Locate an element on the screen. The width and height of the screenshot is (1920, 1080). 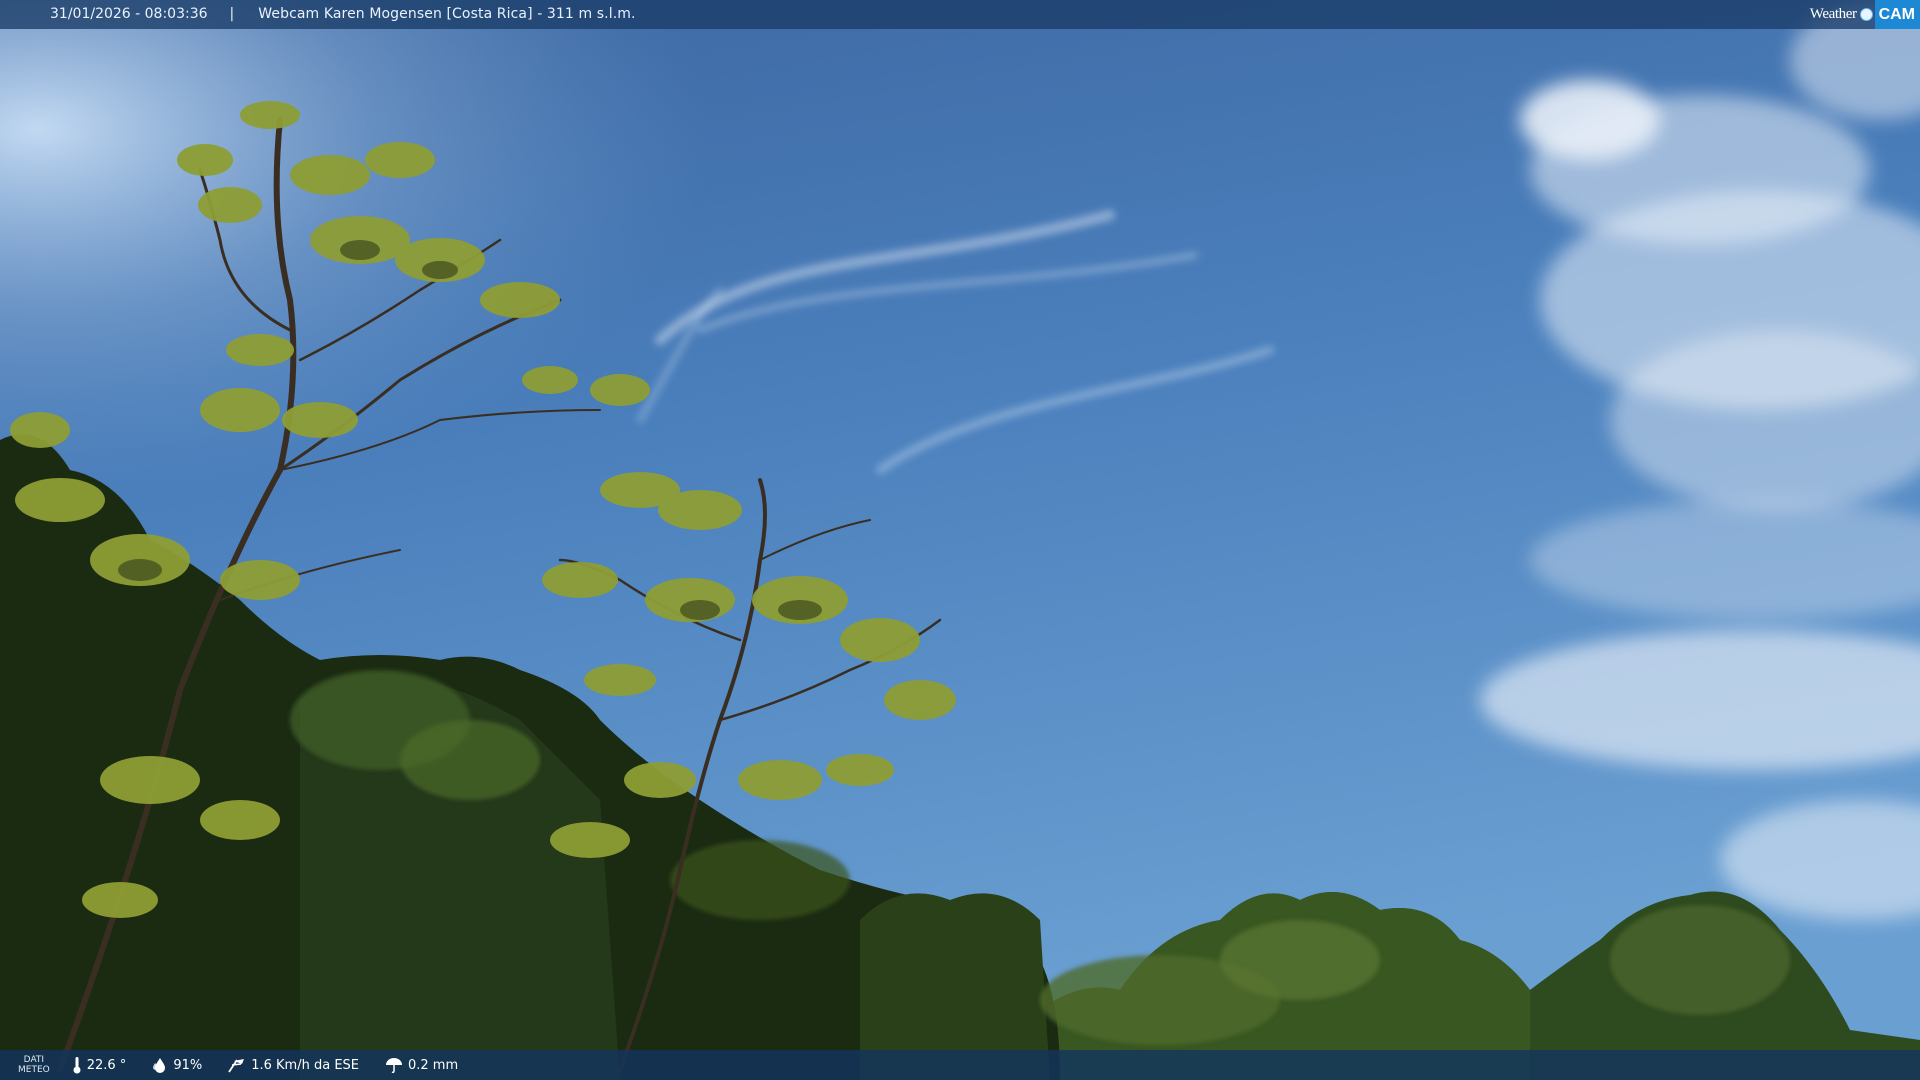
wind-icon is located at coordinates (236, 1066).